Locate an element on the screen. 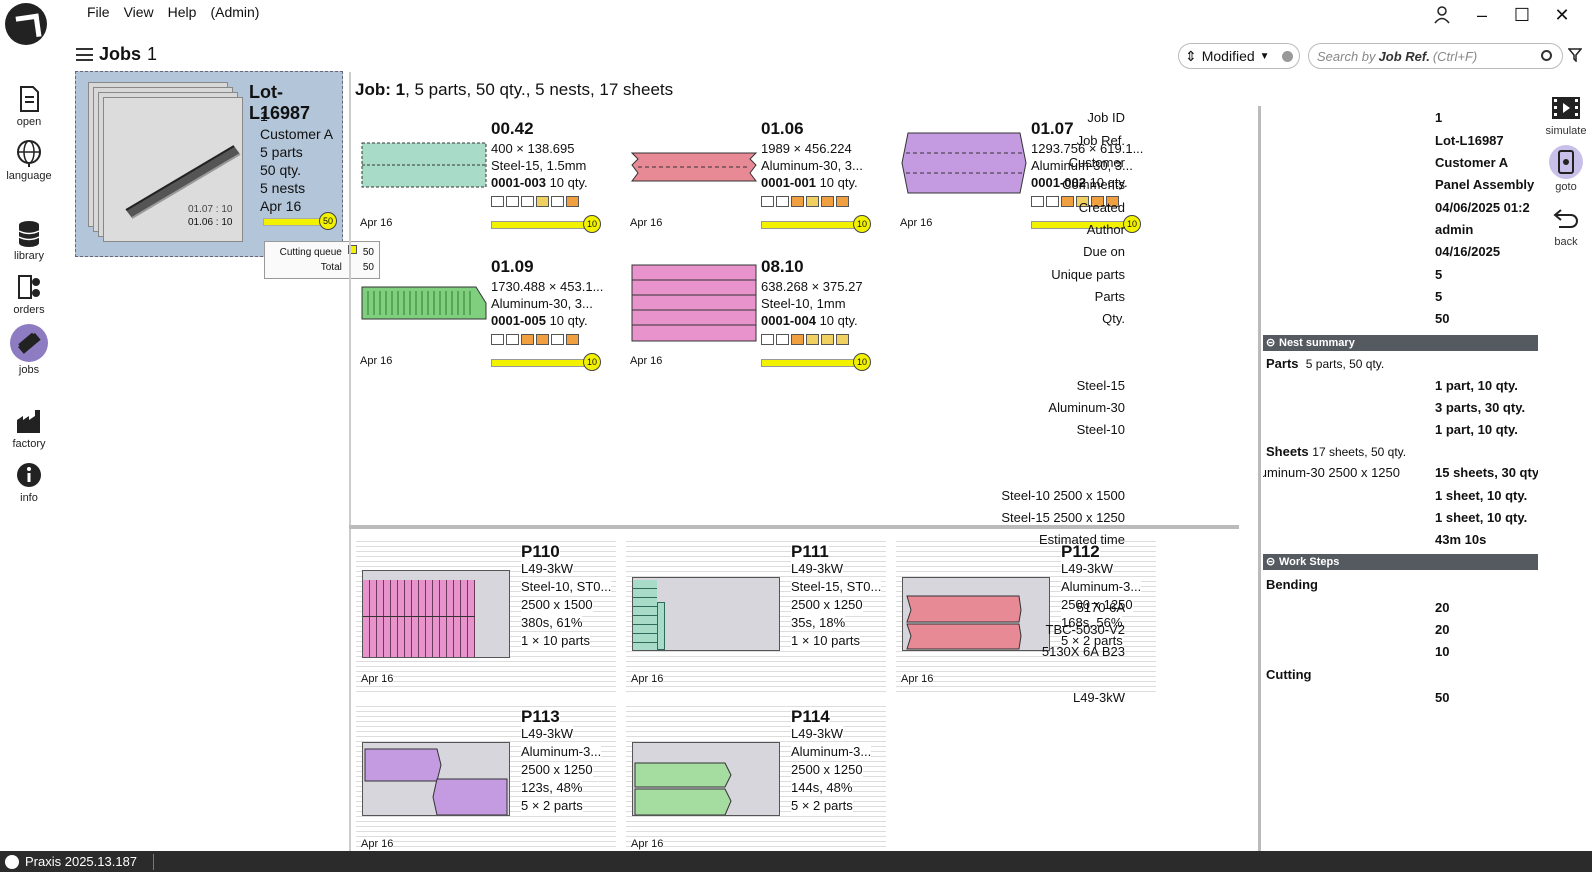  factory-icon is located at coordinates (29, 421).